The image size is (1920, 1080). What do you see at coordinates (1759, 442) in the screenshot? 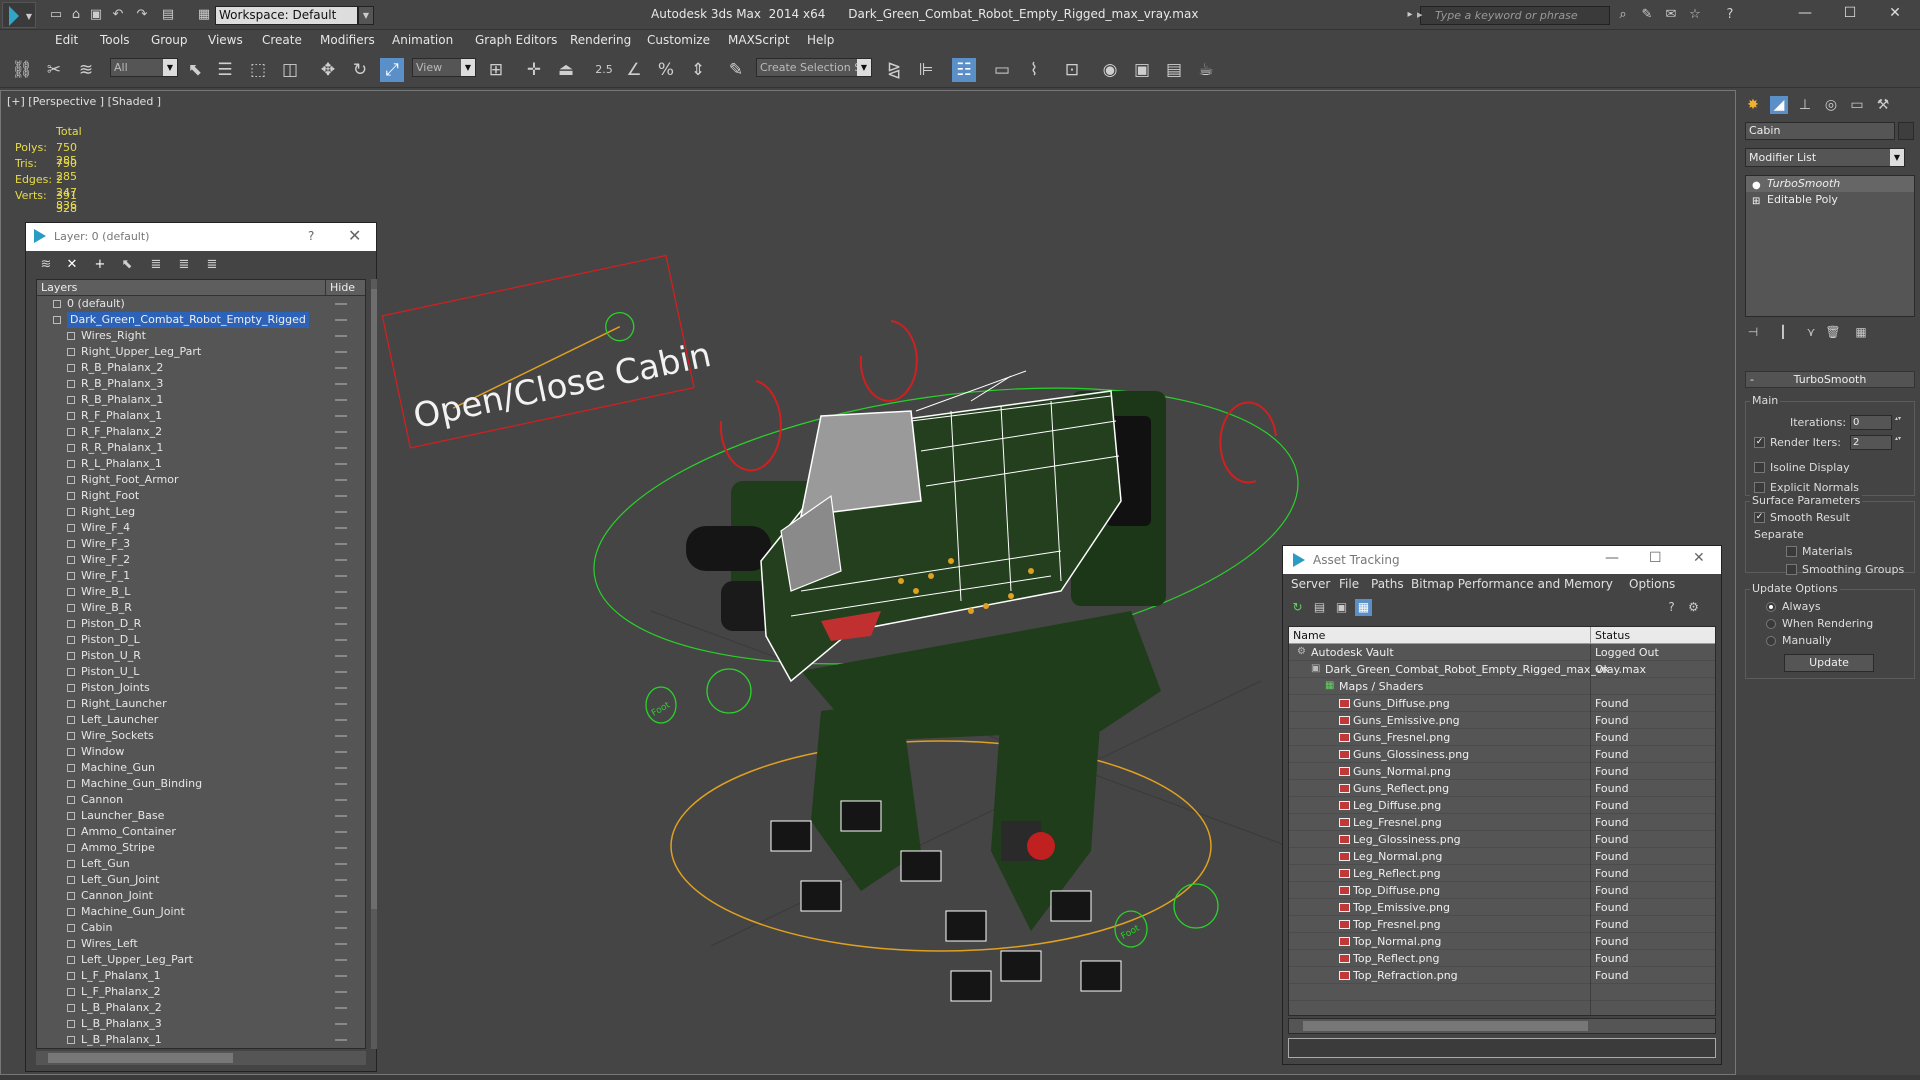
I see `render-iters-checkbox: ✓` at bounding box center [1759, 442].